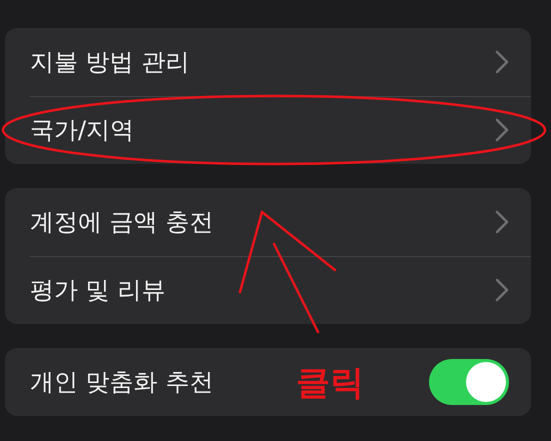 The image size is (551, 441). I want to click on row-label: 평가 및 리뷰, so click(98, 290).